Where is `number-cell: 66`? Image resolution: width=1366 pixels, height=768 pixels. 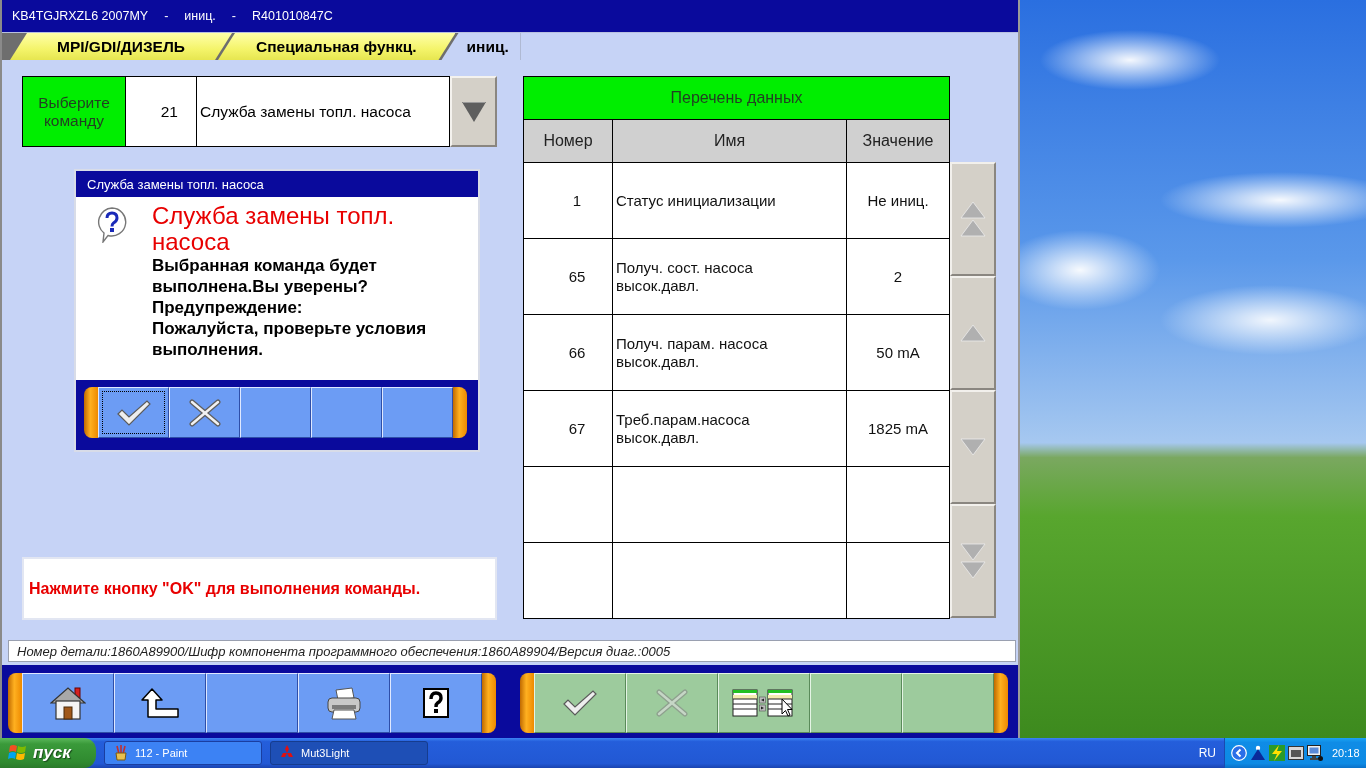 number-cell: 66 is located at coordinates (568, 353).